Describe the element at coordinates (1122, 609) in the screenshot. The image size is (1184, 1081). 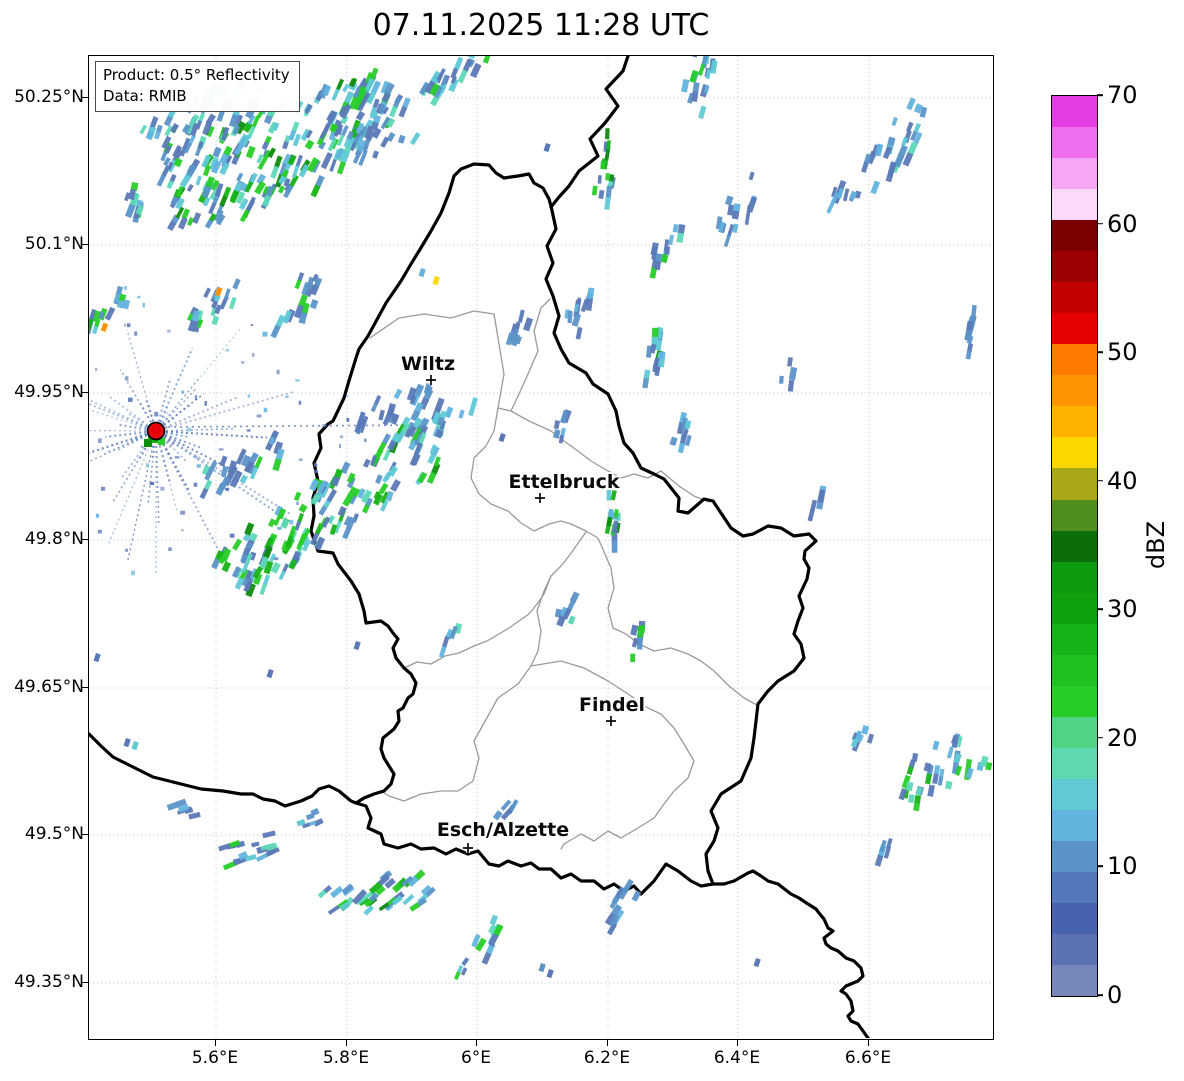
I see `colorbar-tick-label: 30` at that location.